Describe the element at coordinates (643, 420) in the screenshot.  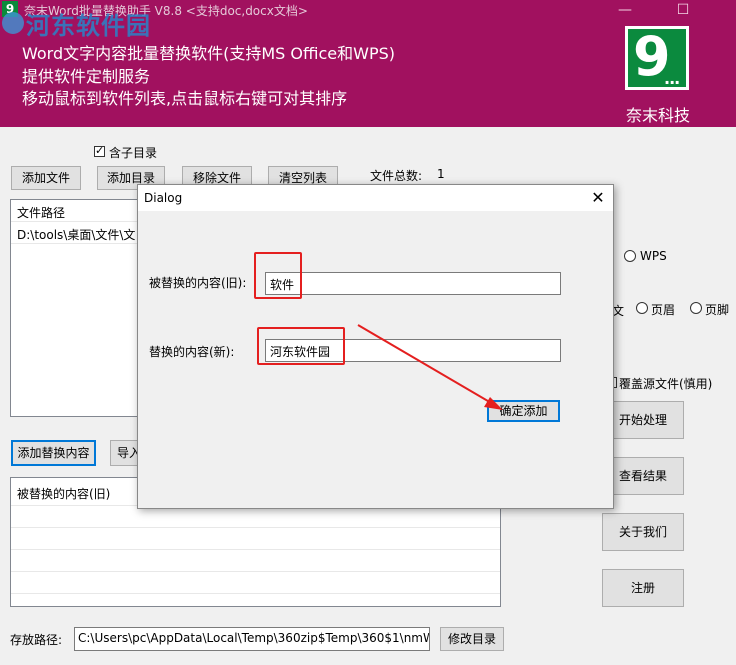
I see `start-process-button: 开始处理` at that location.